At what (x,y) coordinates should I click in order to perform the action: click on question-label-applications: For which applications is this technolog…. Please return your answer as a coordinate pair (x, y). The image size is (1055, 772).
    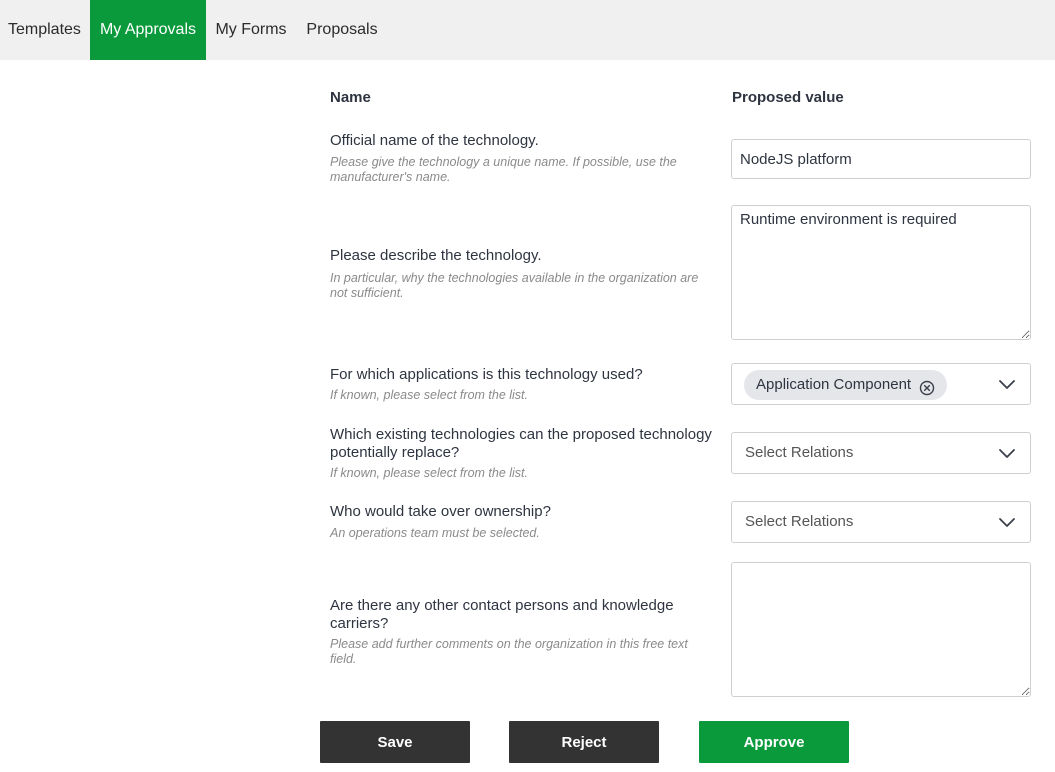
    Looking at the image, I should click on (486, 374).